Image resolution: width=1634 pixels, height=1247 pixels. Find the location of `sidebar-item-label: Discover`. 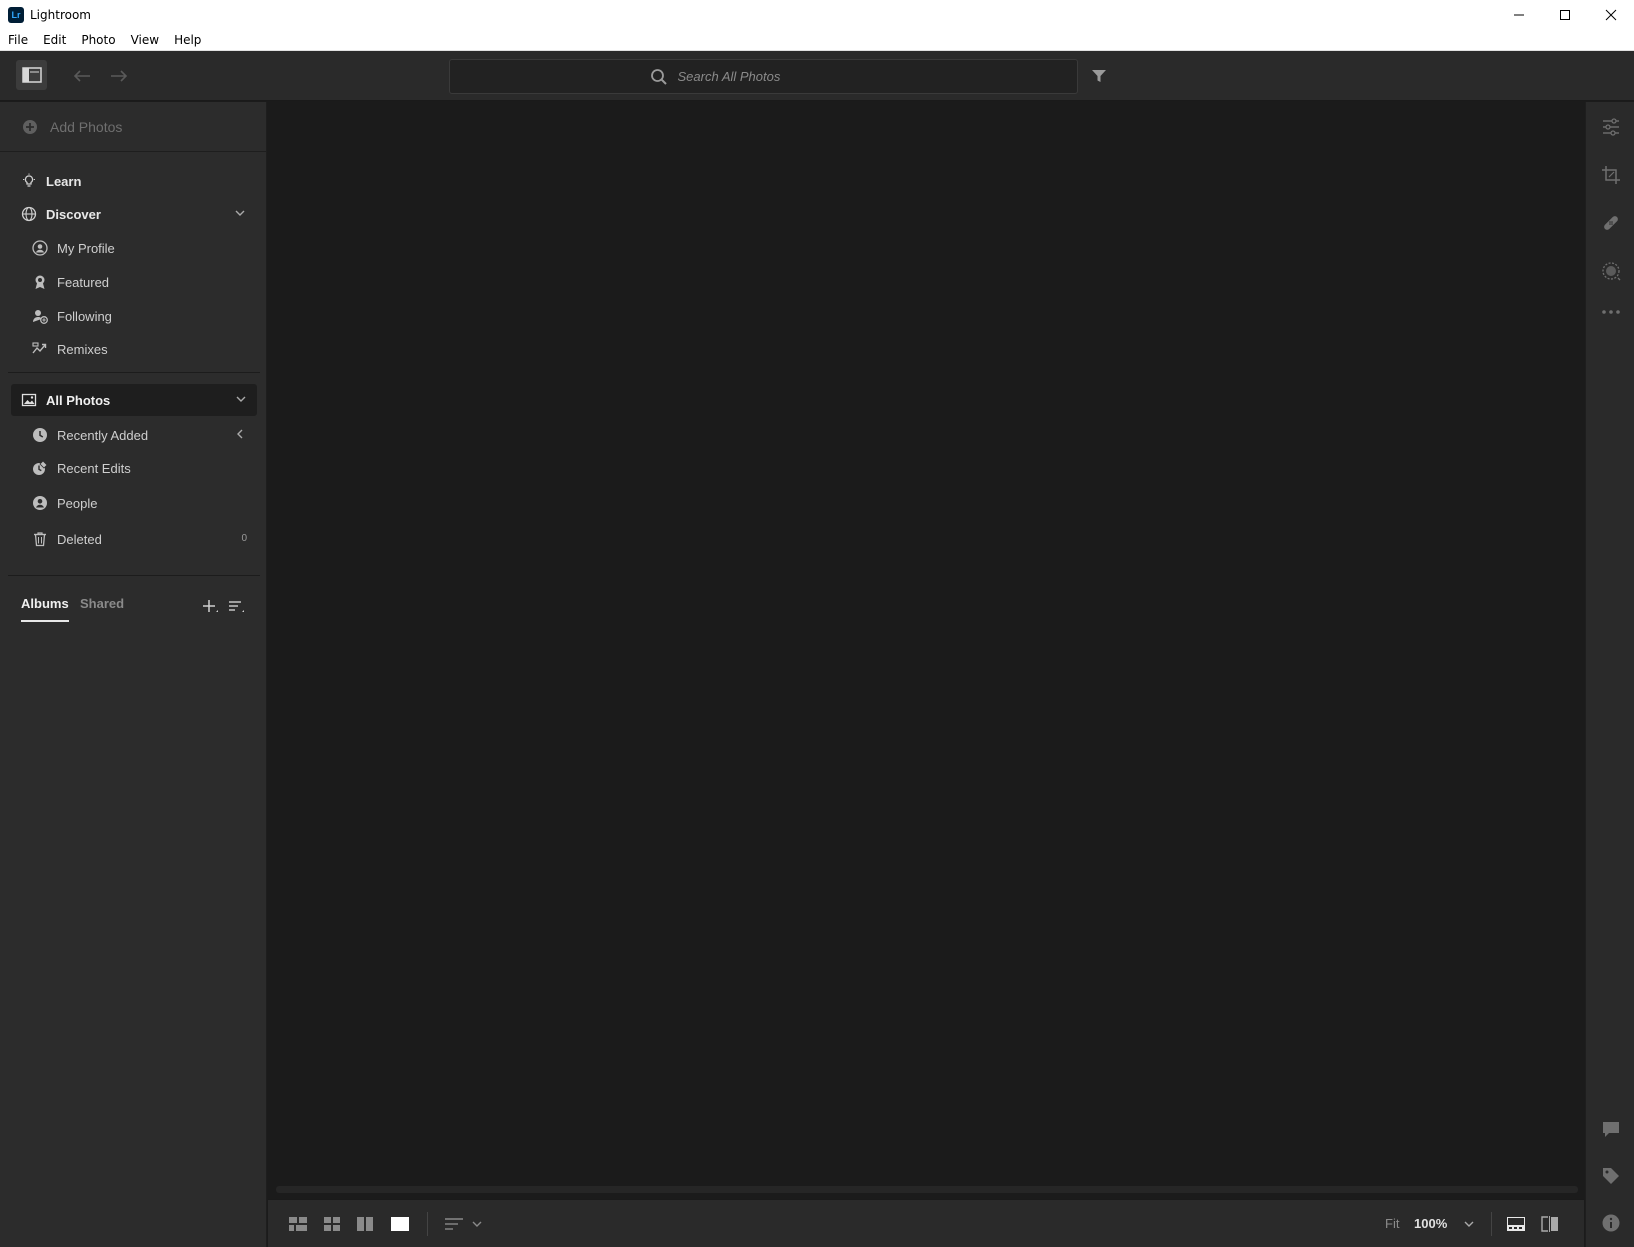

sidebar-item-label: Discover is located at coordinates (73, 214).